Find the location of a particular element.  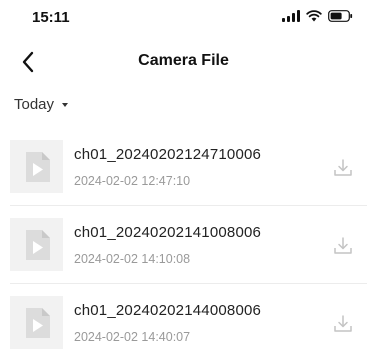

date-filter-label: Today is located at coordinates (34, 104).